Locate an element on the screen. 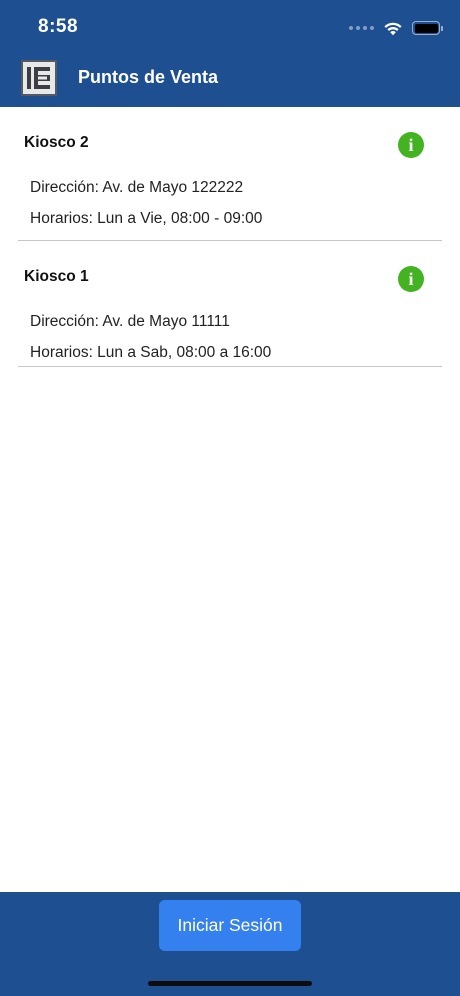  kiosk-hours: Horarios: Lun a Vie, 08:00 - 09:00 is located at coordinates (146, 218).